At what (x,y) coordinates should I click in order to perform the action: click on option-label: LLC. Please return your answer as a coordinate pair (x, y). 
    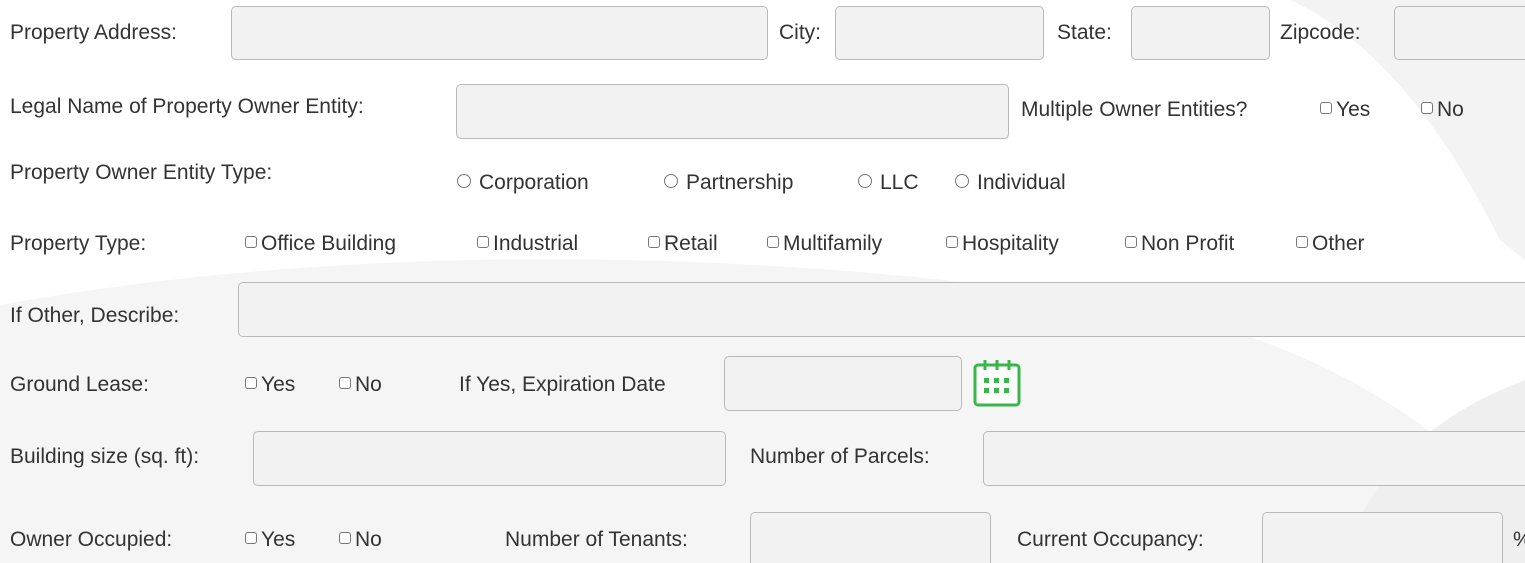
    Looking at the image, I should click on (899, 182).